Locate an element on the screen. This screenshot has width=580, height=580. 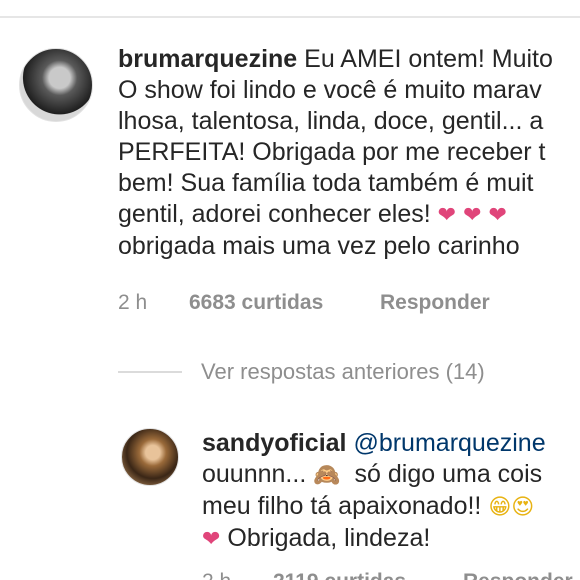
comment-text-line-6: gentil, adorei conhecer eles! is located at coordinates (274, 214).